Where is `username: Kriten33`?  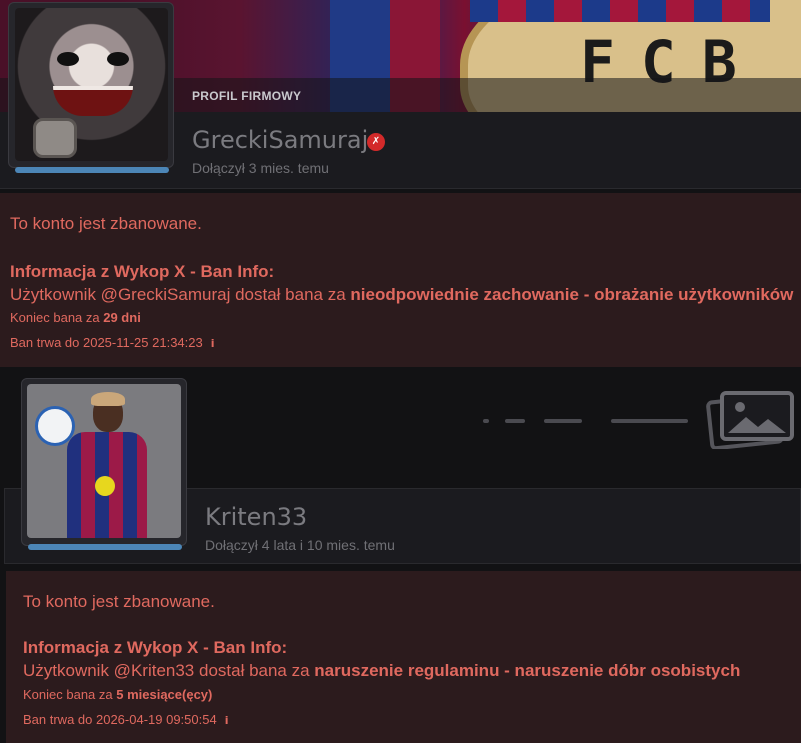 username: Kriten33 is located at coordinates (256, 517).